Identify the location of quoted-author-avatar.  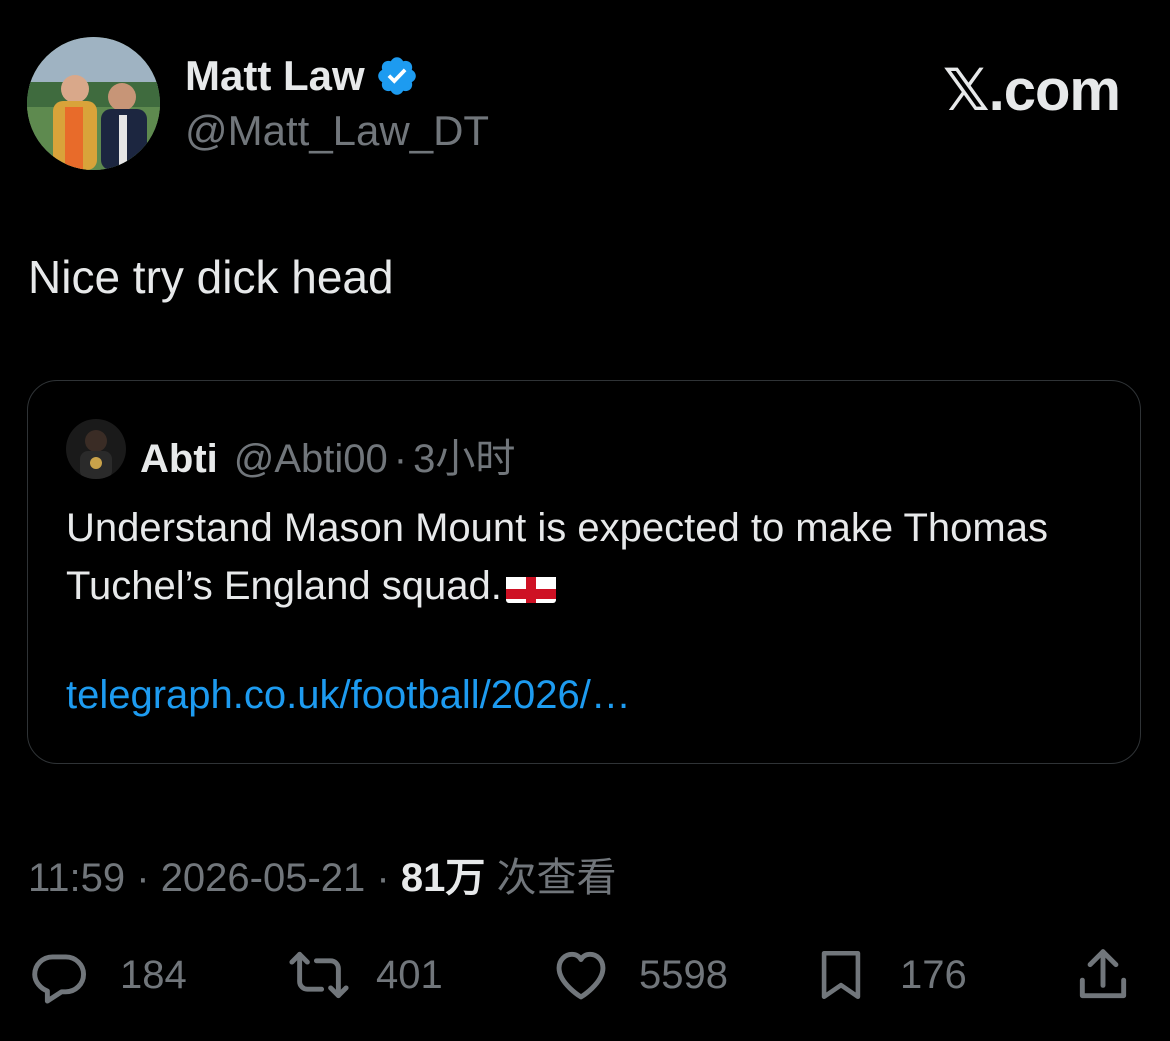
(96, 449).